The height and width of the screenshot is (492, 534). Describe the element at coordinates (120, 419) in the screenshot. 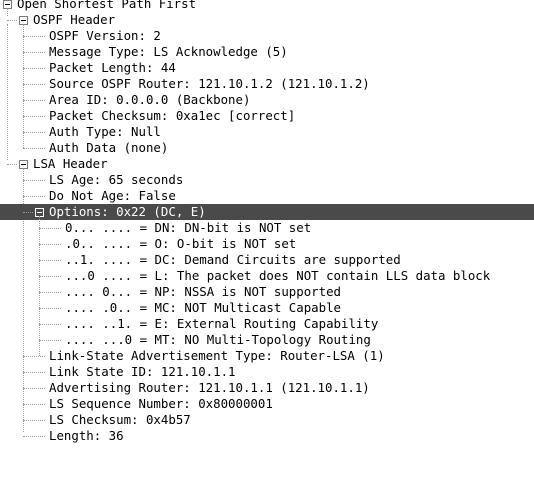

I see `field-label: LS Checksum: 0x4b57` at that location.